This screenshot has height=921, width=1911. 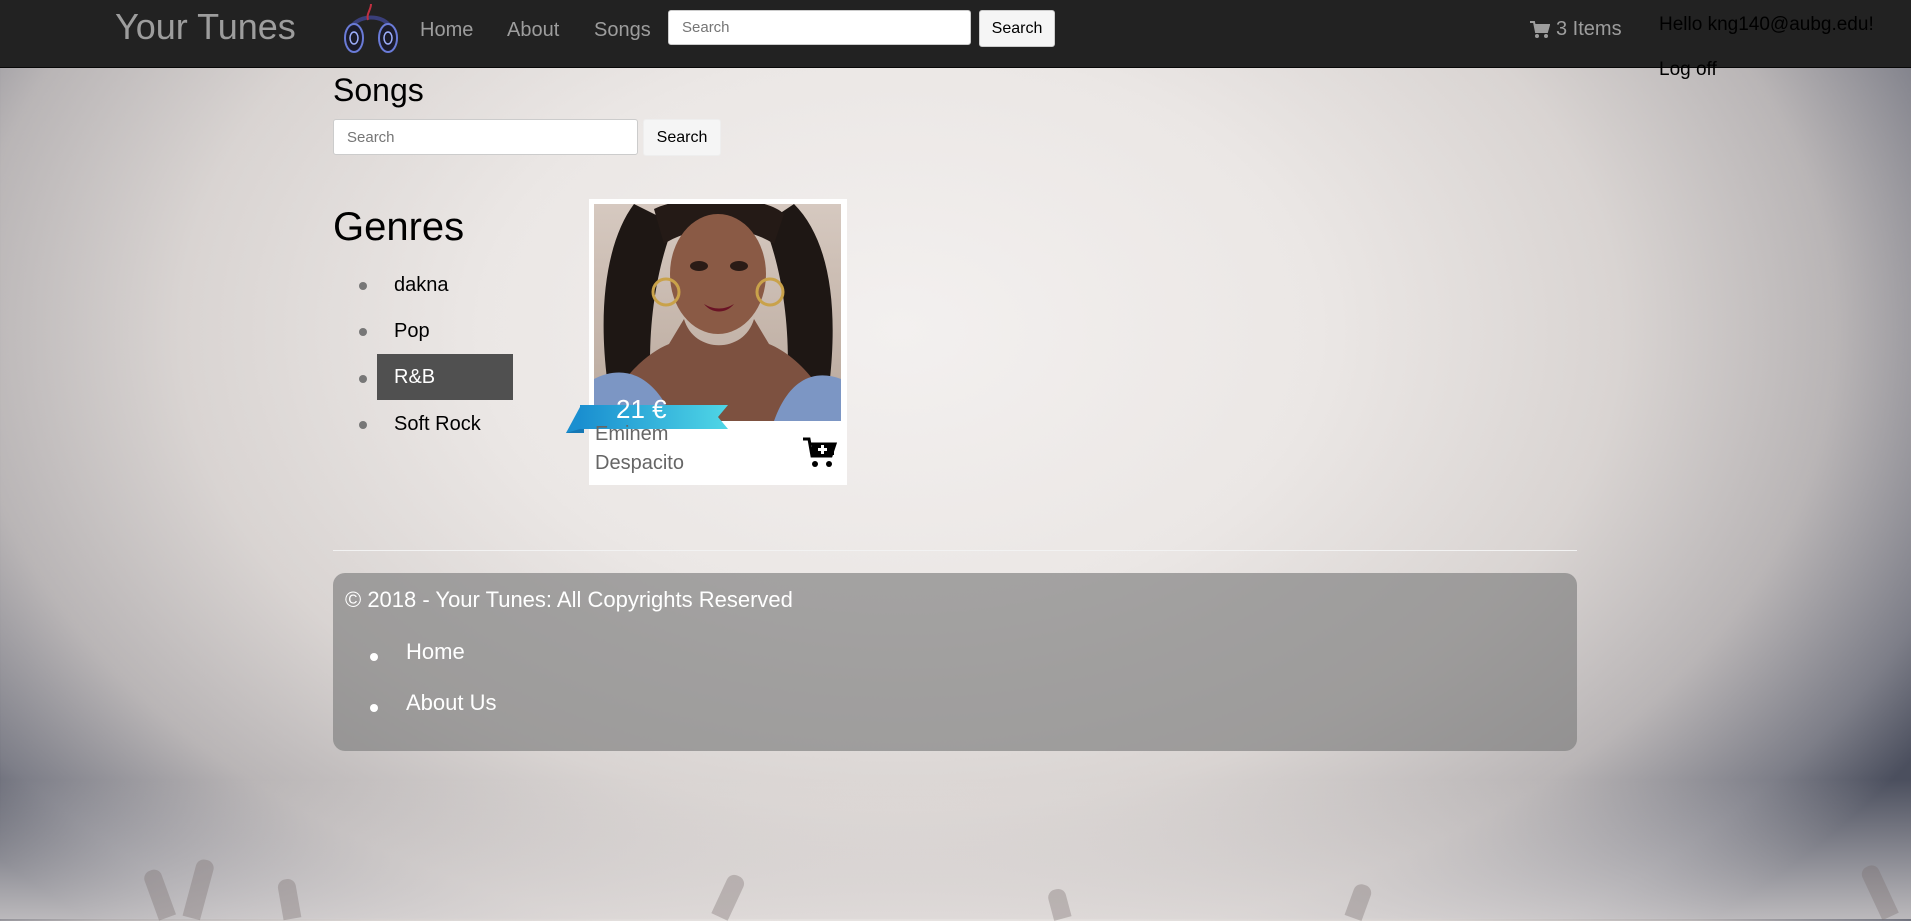 What do you see at coordinates (1540, 29) in the screenshot?
I see `shopping-cart-icon` at bounding box center [1540, 29].